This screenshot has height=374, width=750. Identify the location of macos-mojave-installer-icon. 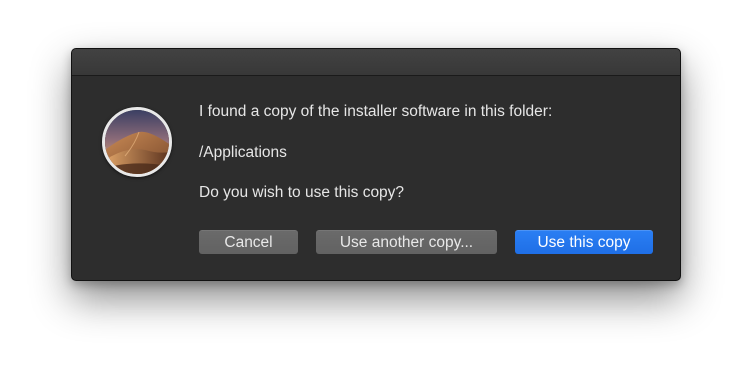
(137, 142).